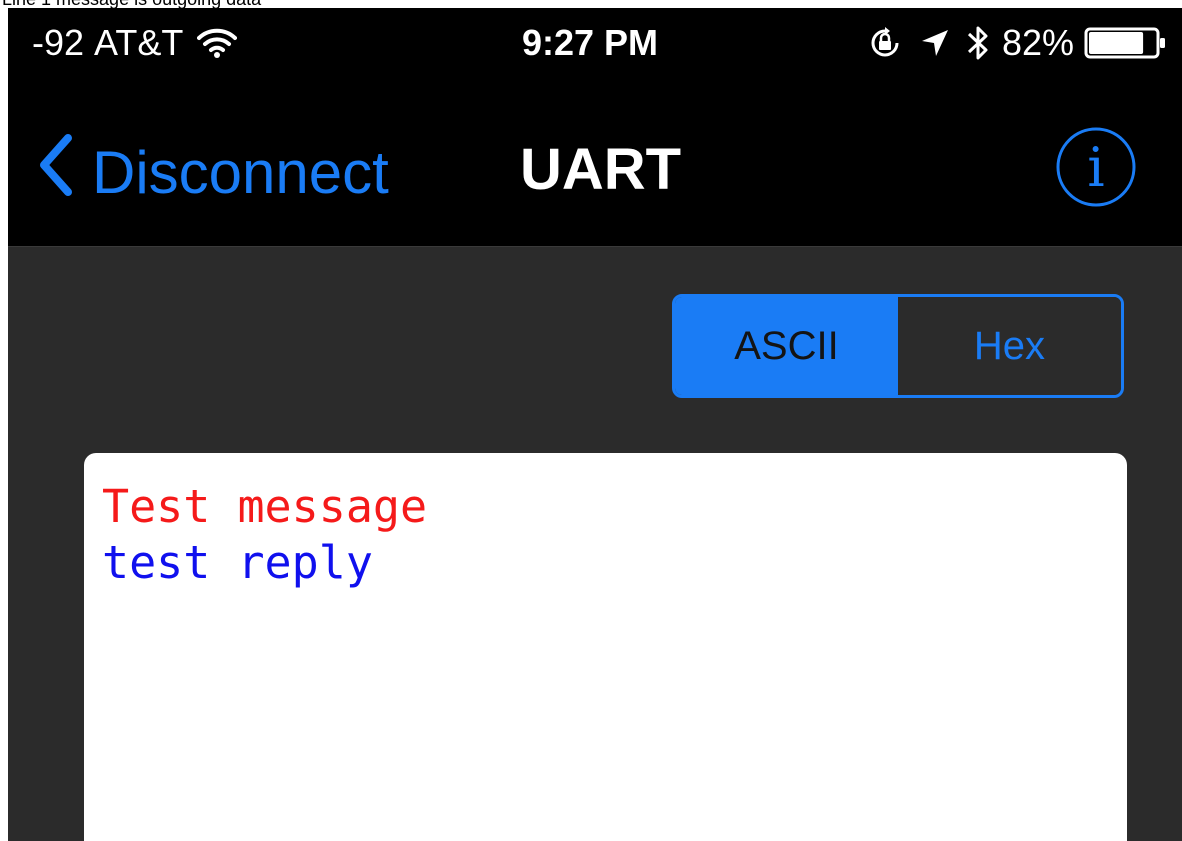  I want to click on info-icon: i, so click(1096, 167).